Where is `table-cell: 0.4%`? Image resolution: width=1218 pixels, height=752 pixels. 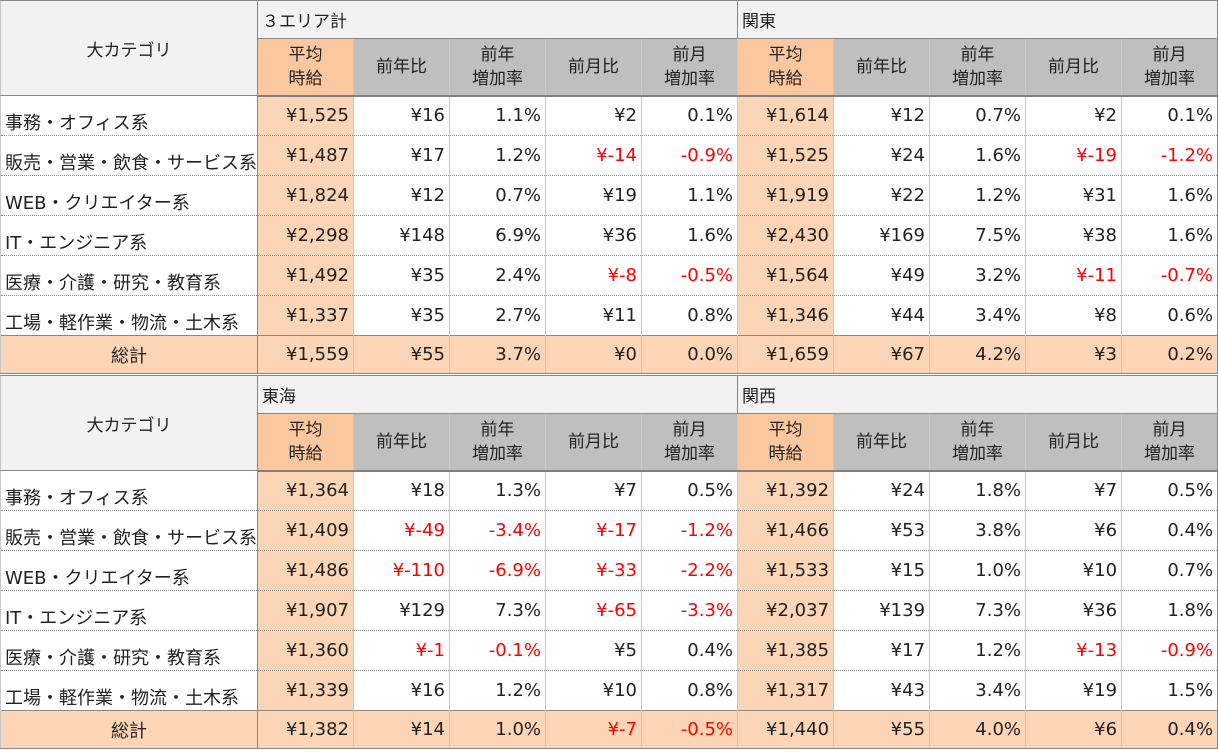
table-cell: 0.4% is located at coordinates (1169, 530).